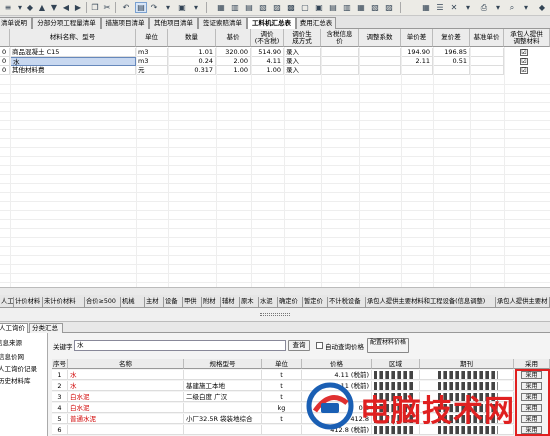  I want to click on result-no: 1, so click(60, 375).